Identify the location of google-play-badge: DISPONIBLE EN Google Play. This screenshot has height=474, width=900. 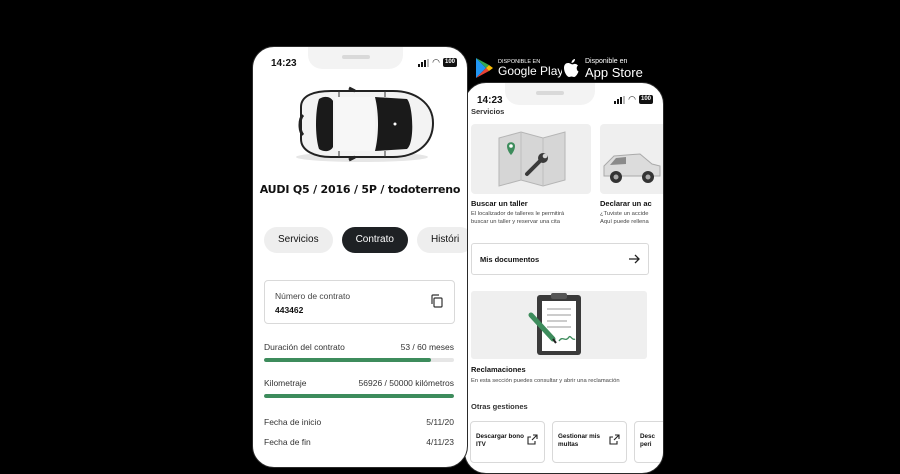
(519, 68).